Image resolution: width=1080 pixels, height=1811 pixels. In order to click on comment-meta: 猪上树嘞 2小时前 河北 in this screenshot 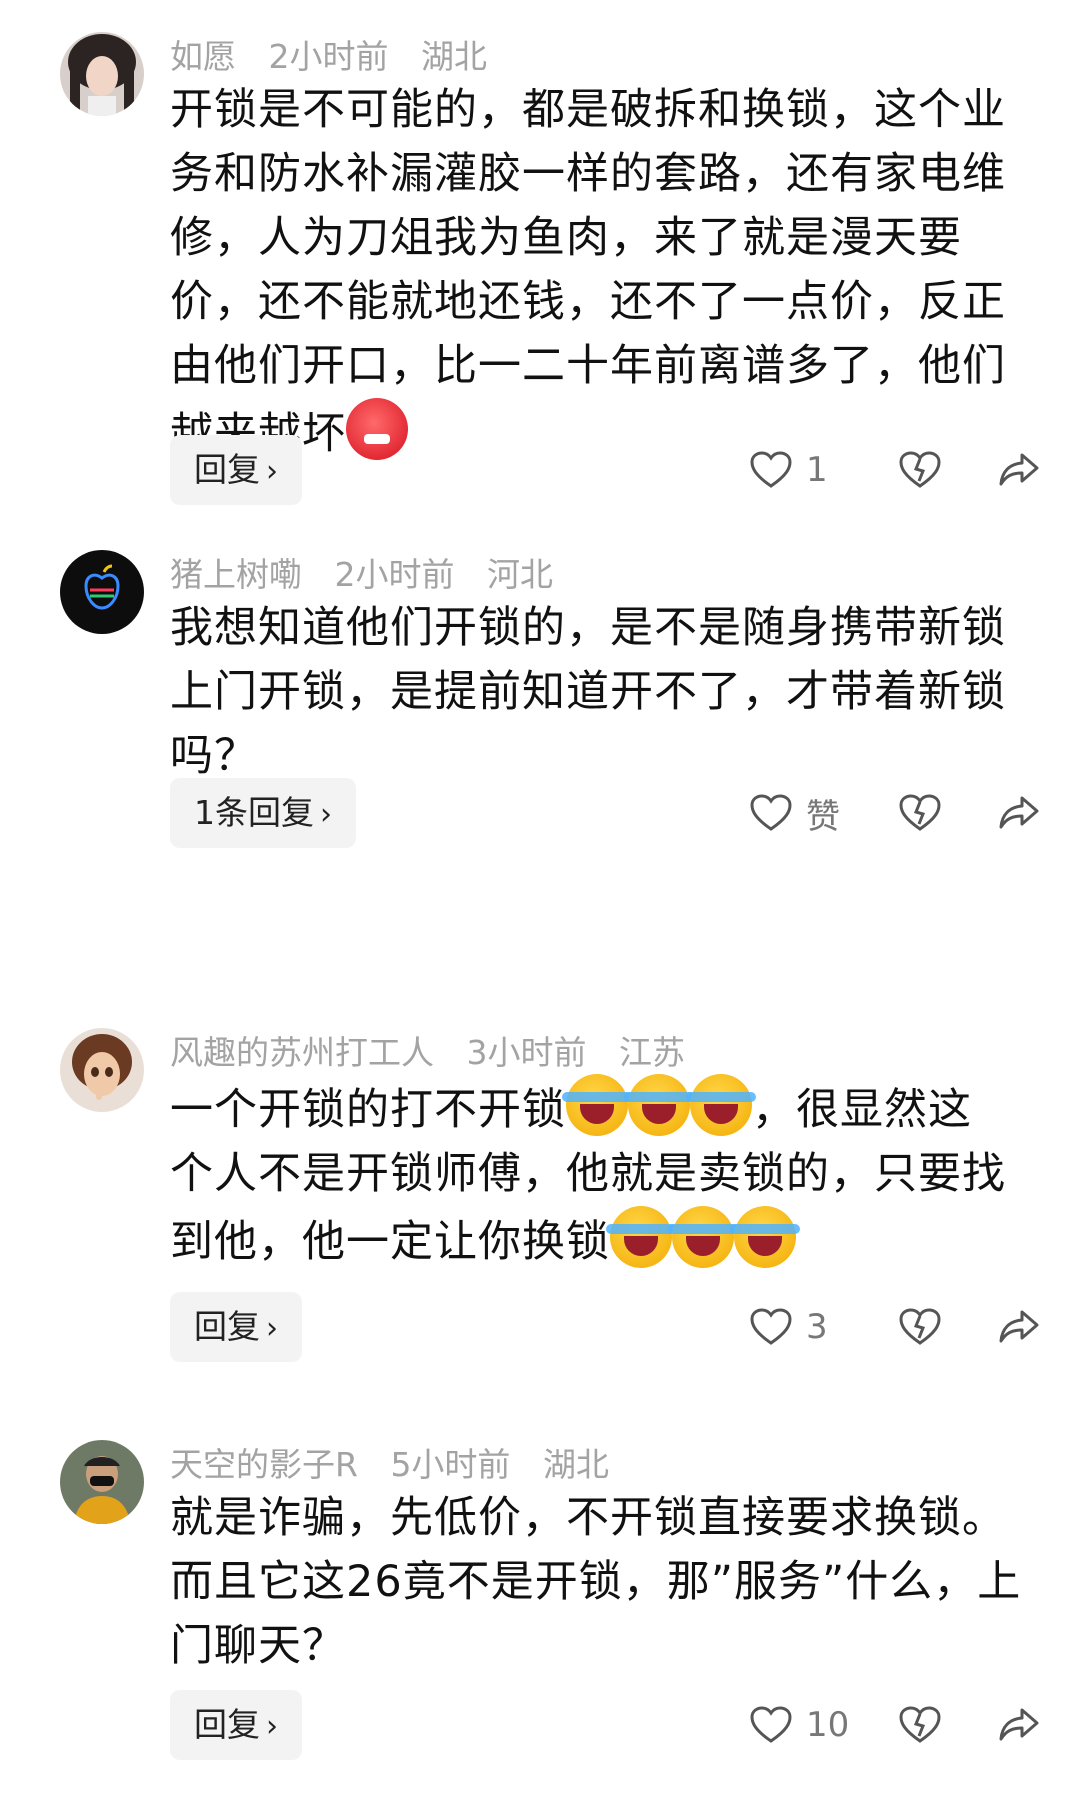, I will do `click(372, 572)`.